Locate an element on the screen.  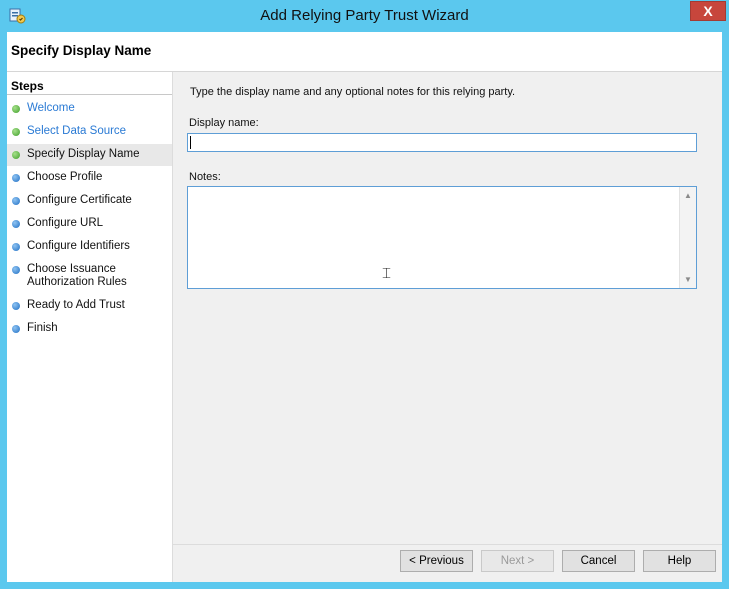
previous-button: < Previous is located at coordinates (436, 561).